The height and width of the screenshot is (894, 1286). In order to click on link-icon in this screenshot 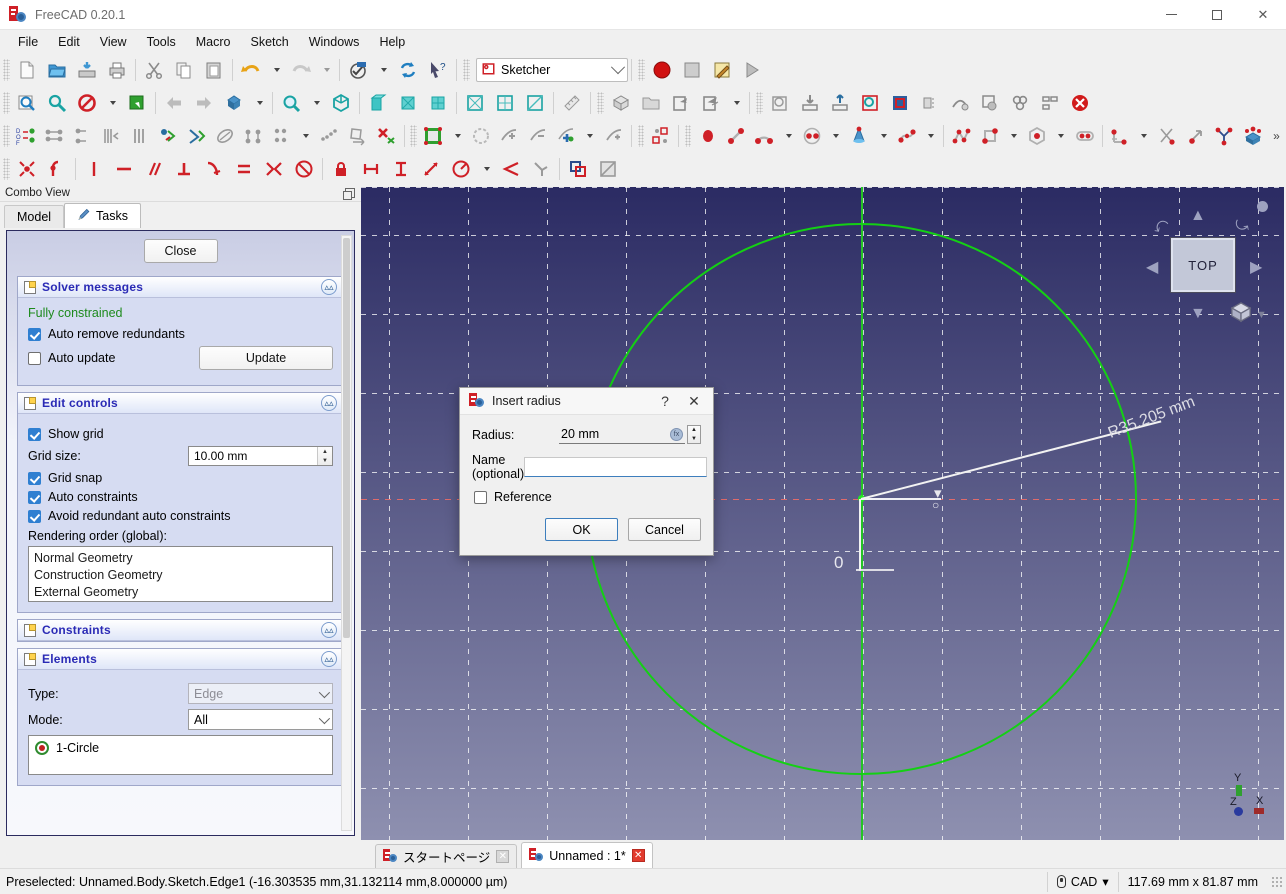, I will do `click(681, 103)`.